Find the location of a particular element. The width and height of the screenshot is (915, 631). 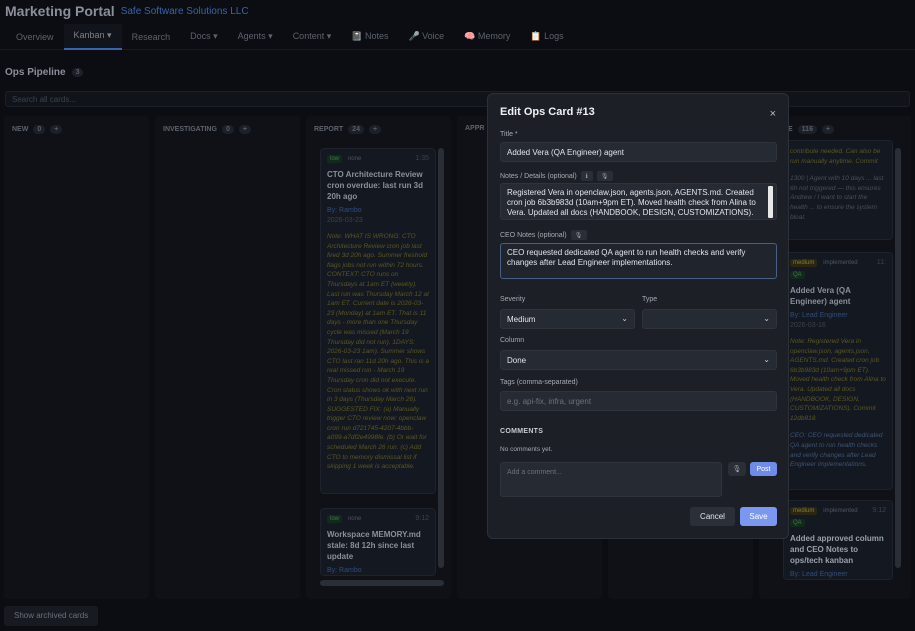

info-icon: ℹ is located at coordinates (586, 176).